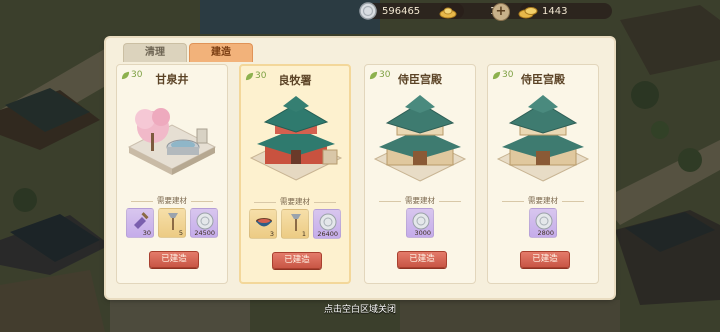 Image resolution: width=720 pixels, height=332 pixels. Describe the element at coordinates (155, 52) in the screenshot. I see `tab-clean: 清理` at that location.